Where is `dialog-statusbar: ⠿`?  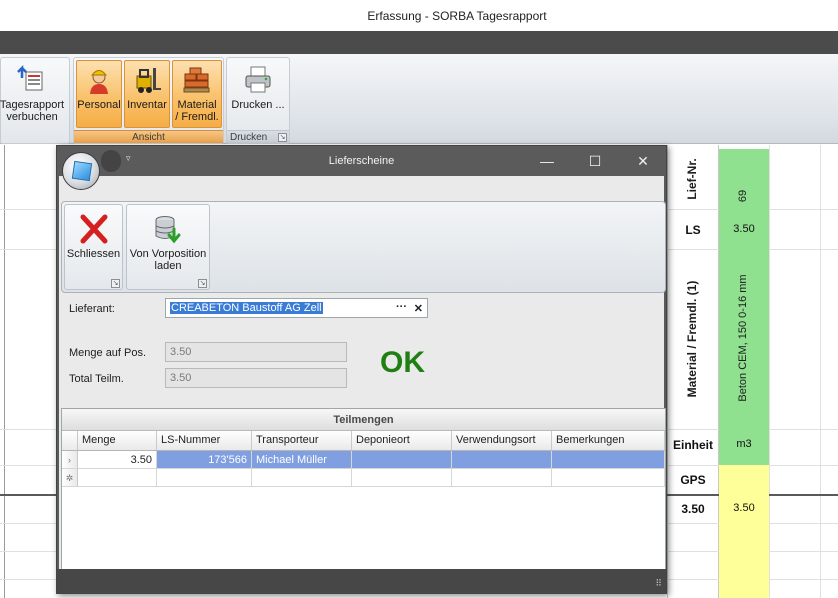 dialog-statusbar: ⠿ is located at coordinates (361, 581).